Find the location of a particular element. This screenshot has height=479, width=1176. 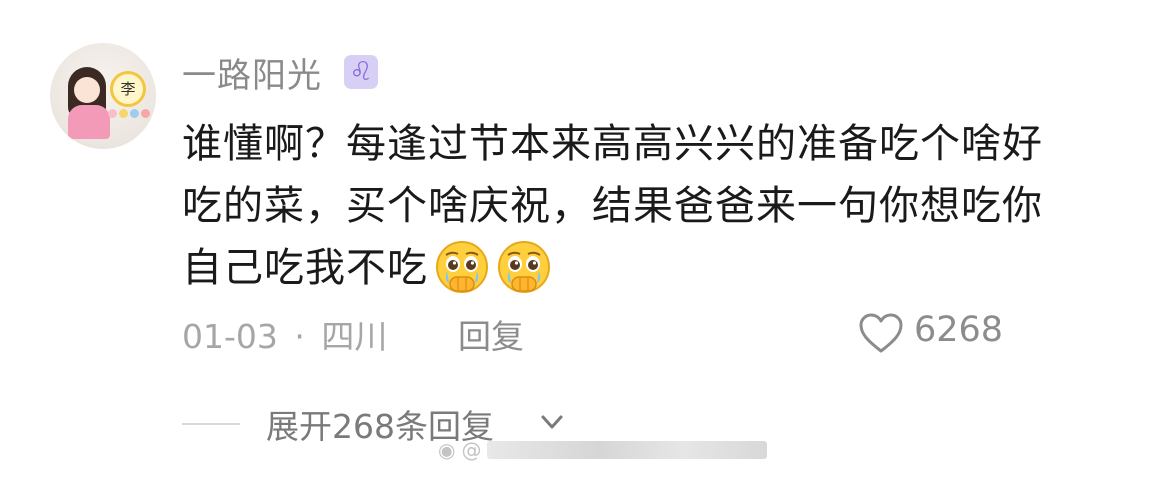

avatar-face is located at coordinates (87, 90).